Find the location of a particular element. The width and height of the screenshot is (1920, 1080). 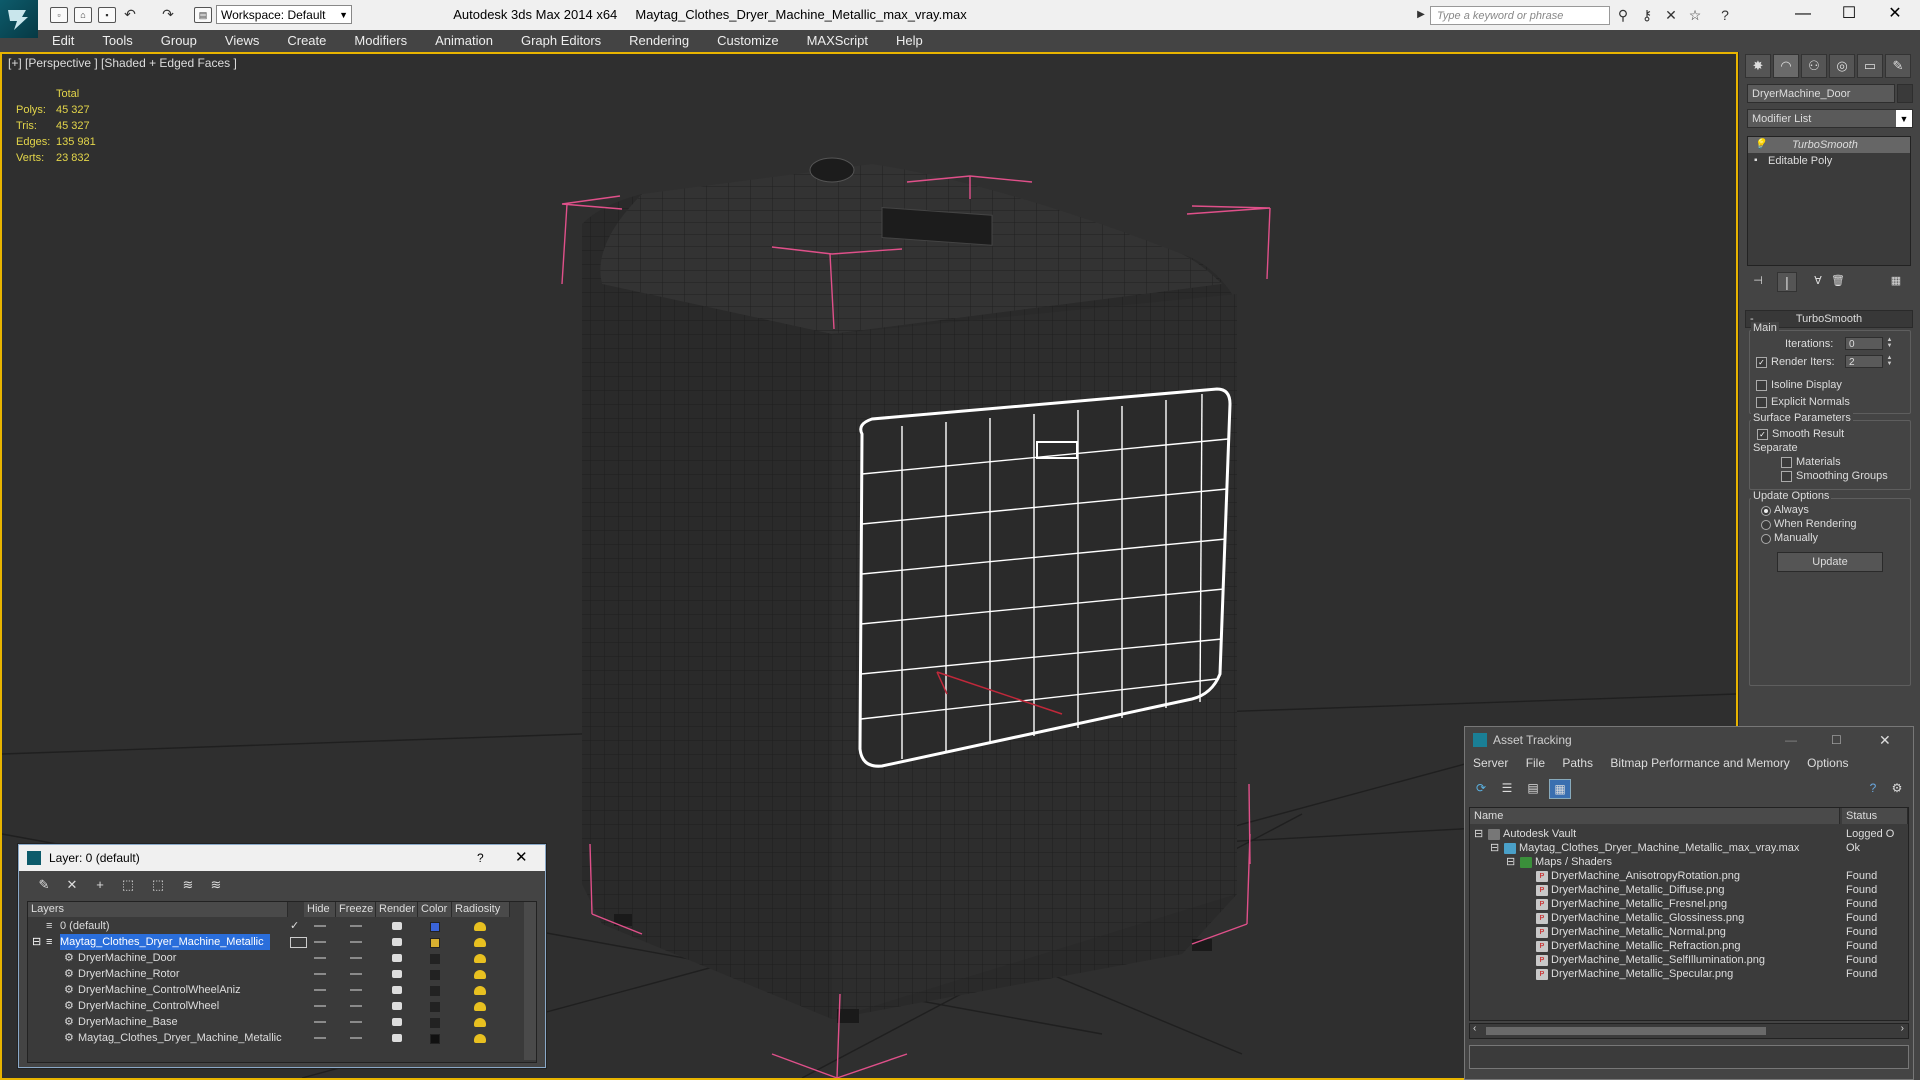

create-layer-icon: ✎ is located at coordinates (44, 885).